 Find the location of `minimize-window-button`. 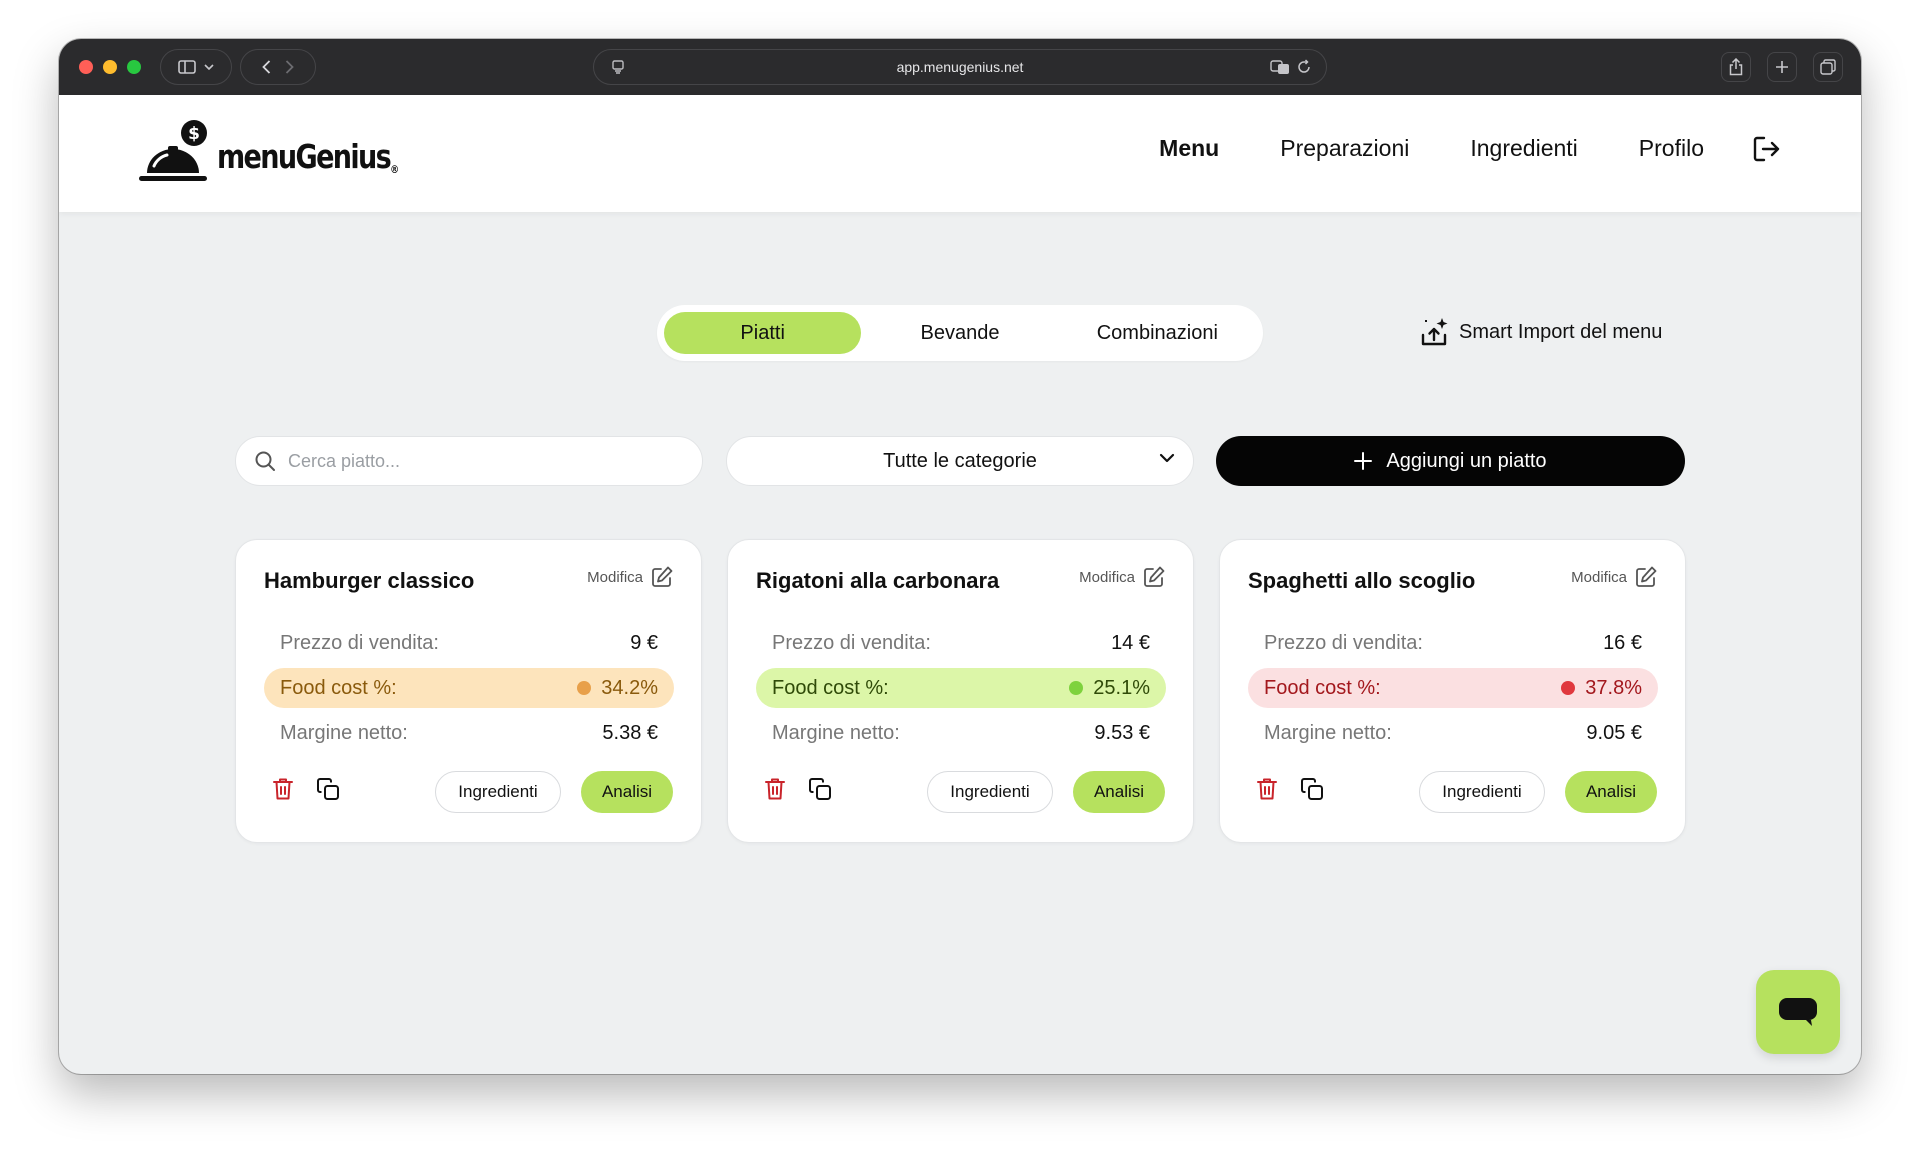

minimize-window-button is located at coordinates (110, 67).